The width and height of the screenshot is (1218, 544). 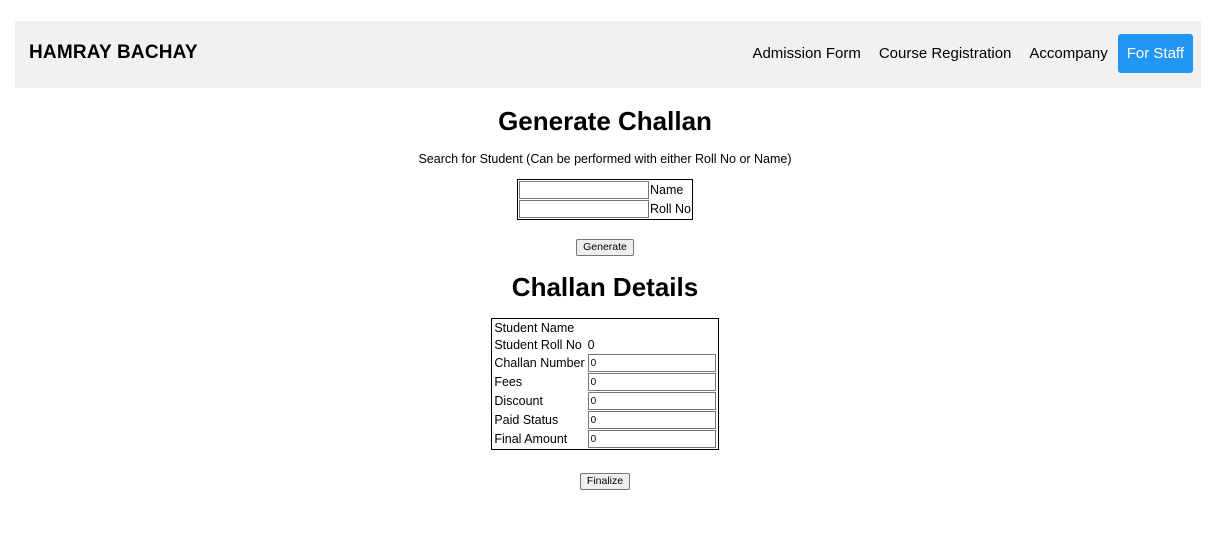 What do you see at coordinates (584, 190) in the screenshot?
I see `name-input` at bounding box center [584, 190].